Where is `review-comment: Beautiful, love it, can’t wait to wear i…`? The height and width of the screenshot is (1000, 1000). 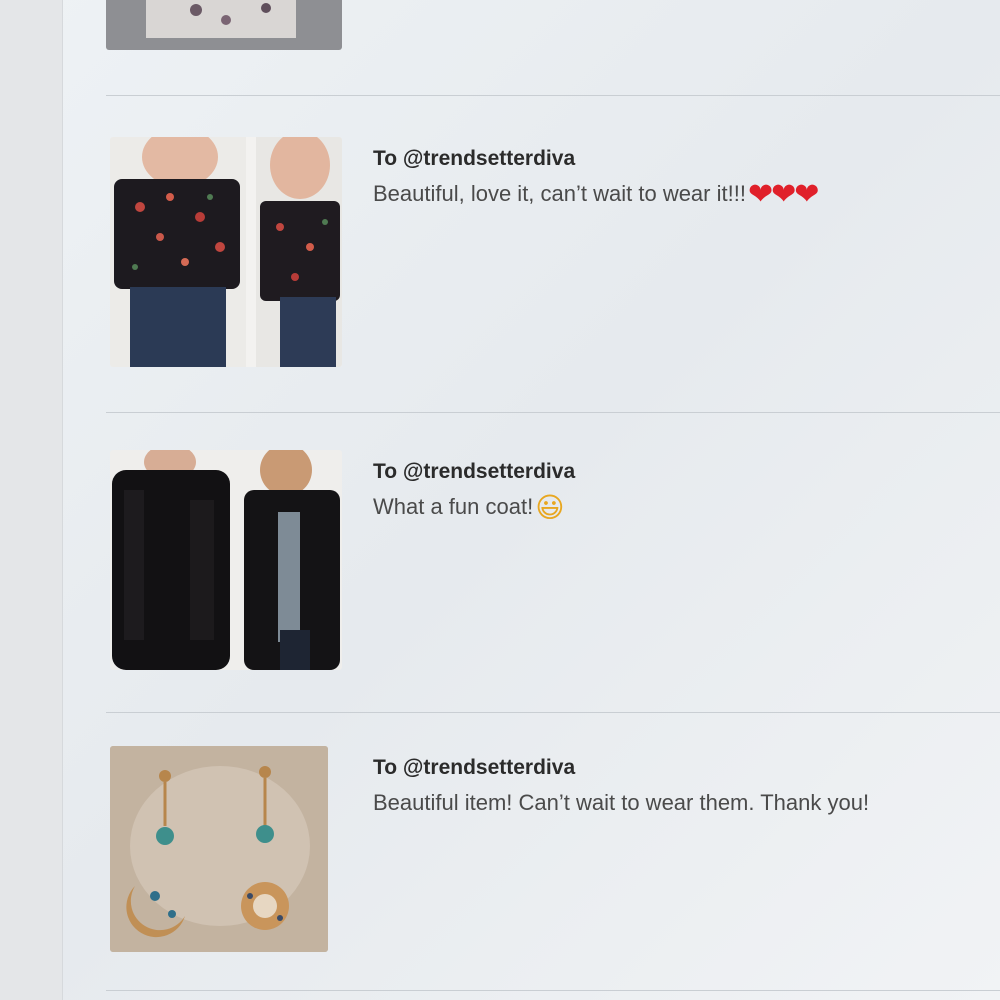 review-comment: Beautiful, love it, can’t wait to wear i… is located at coordinates (683, 194).